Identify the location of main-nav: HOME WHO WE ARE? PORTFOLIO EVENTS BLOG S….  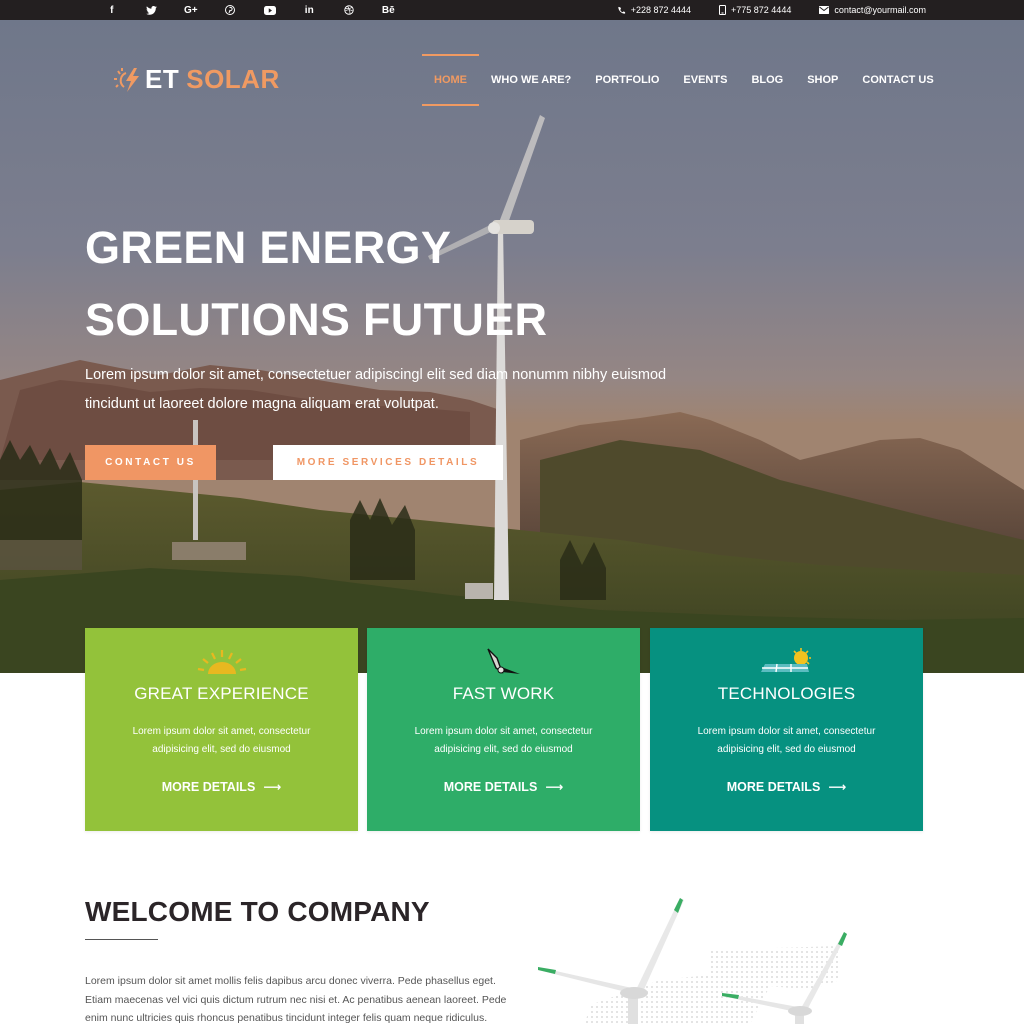
(684, 80).